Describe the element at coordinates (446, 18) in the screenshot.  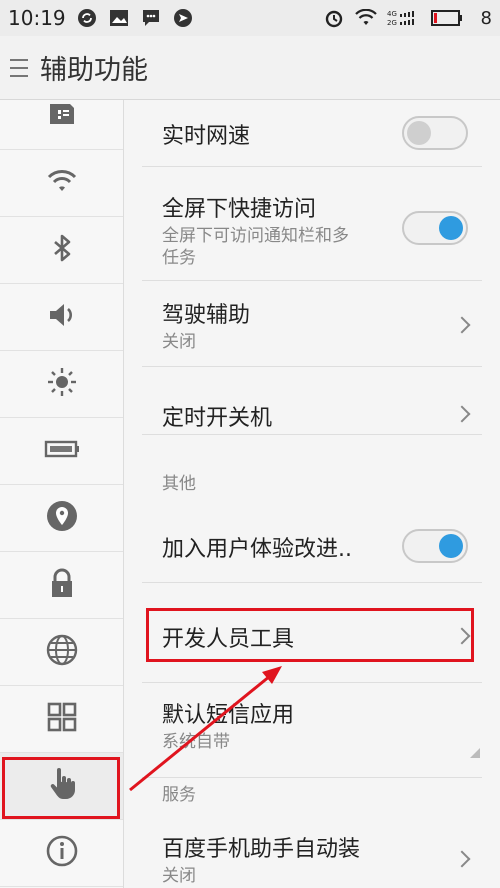
I see `battery-status-icon` at that location.